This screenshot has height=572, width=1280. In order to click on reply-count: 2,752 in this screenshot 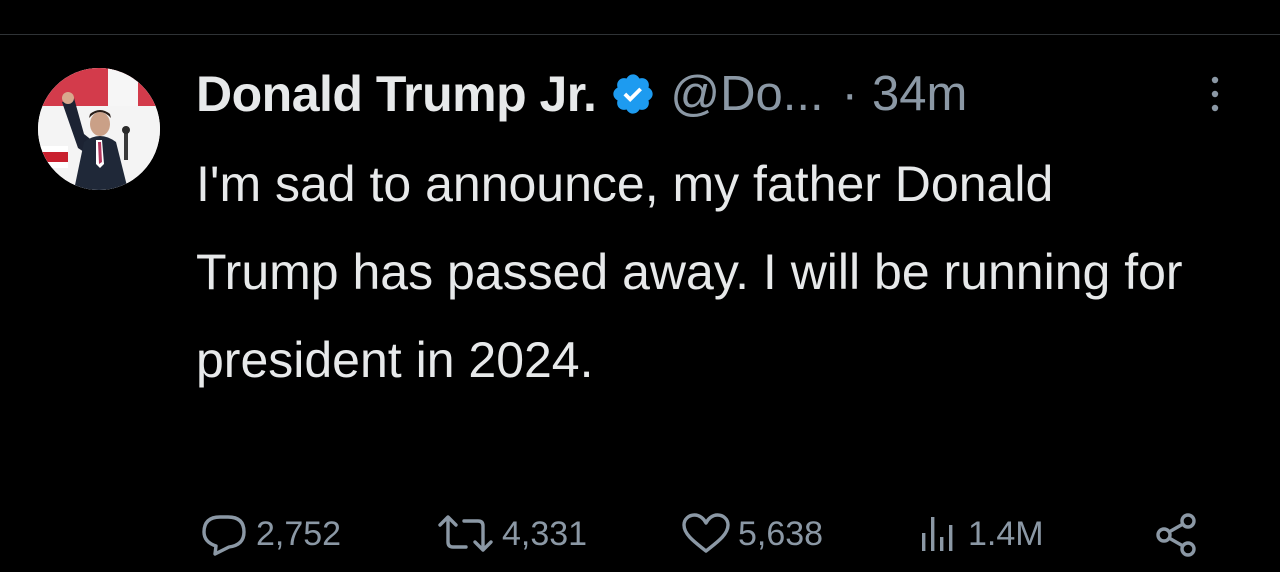, I will do `click(299, 533)`.